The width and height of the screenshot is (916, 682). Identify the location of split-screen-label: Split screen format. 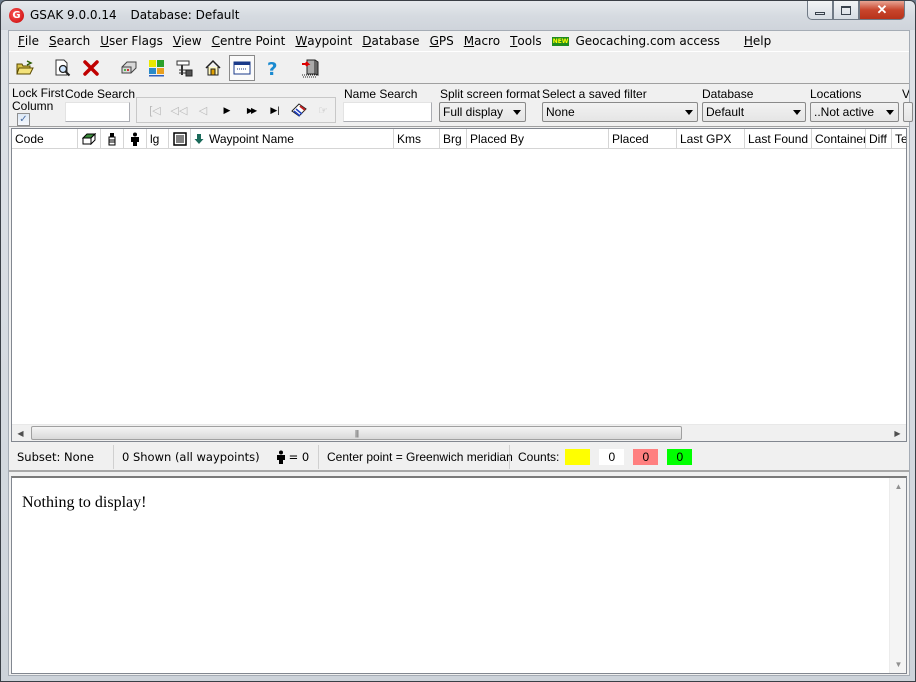
(490, 94).